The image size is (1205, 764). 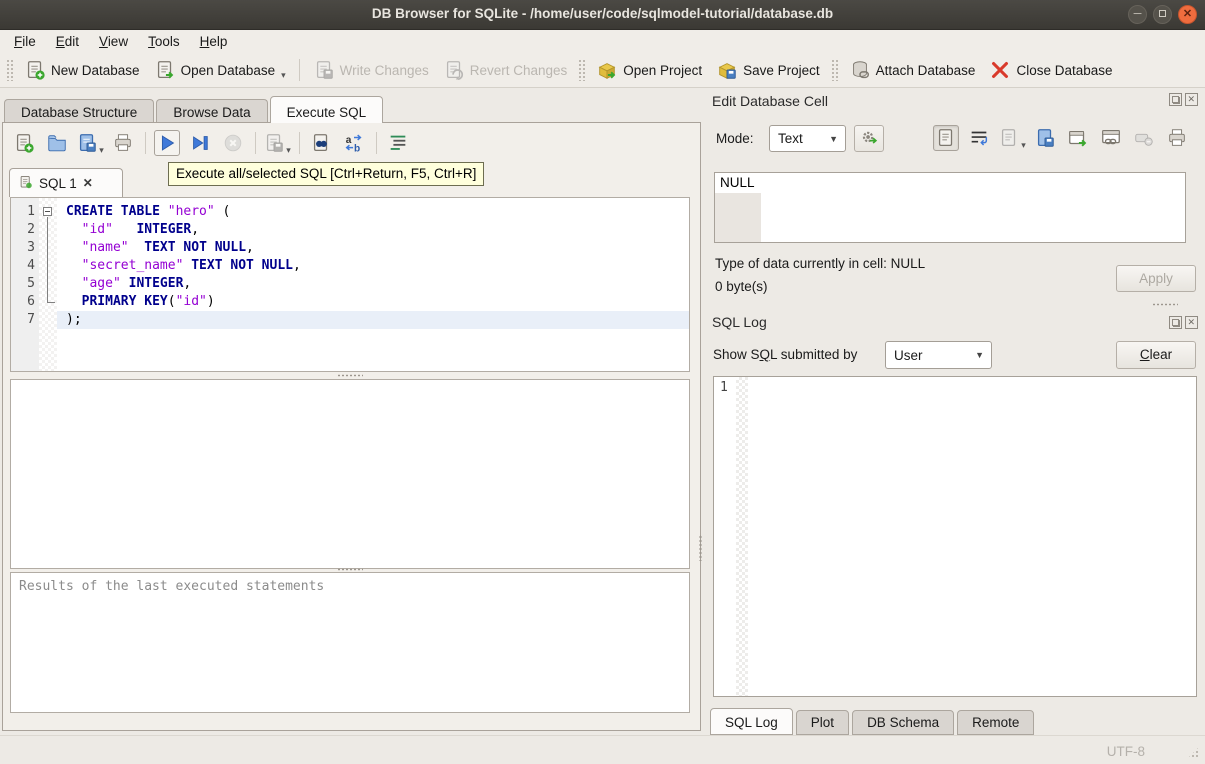 I want to click on menu-tools: Tools, so click(x=164, y=41).